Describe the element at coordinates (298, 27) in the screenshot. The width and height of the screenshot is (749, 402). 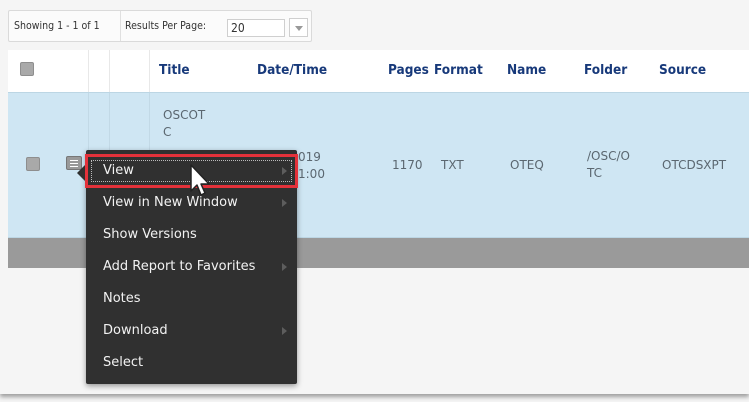
I see `results-per-page-dropdown-icon` at that location.